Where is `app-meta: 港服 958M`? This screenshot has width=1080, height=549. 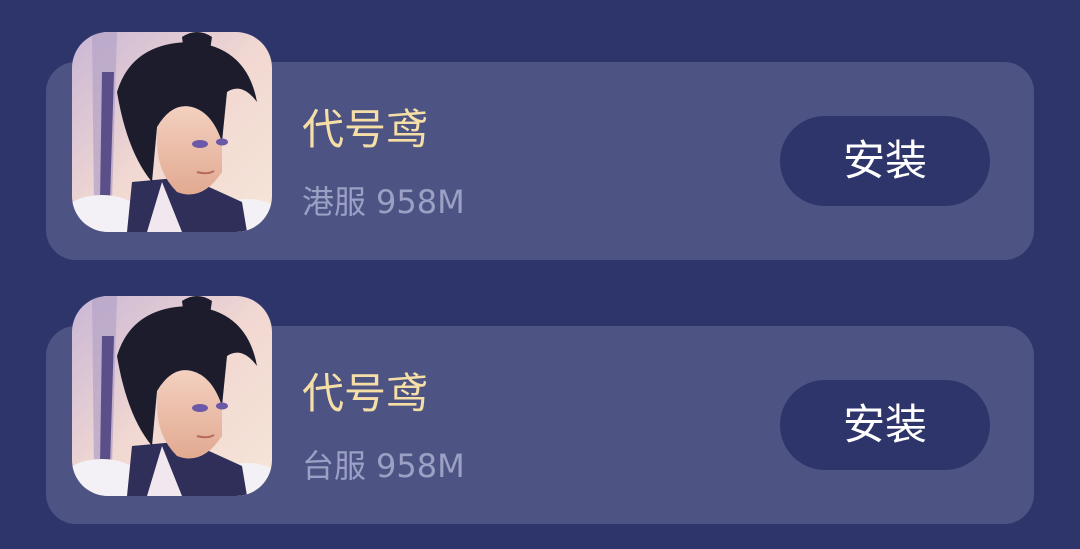 app-meta: 港服 958M is located at coordinates (383, 202).